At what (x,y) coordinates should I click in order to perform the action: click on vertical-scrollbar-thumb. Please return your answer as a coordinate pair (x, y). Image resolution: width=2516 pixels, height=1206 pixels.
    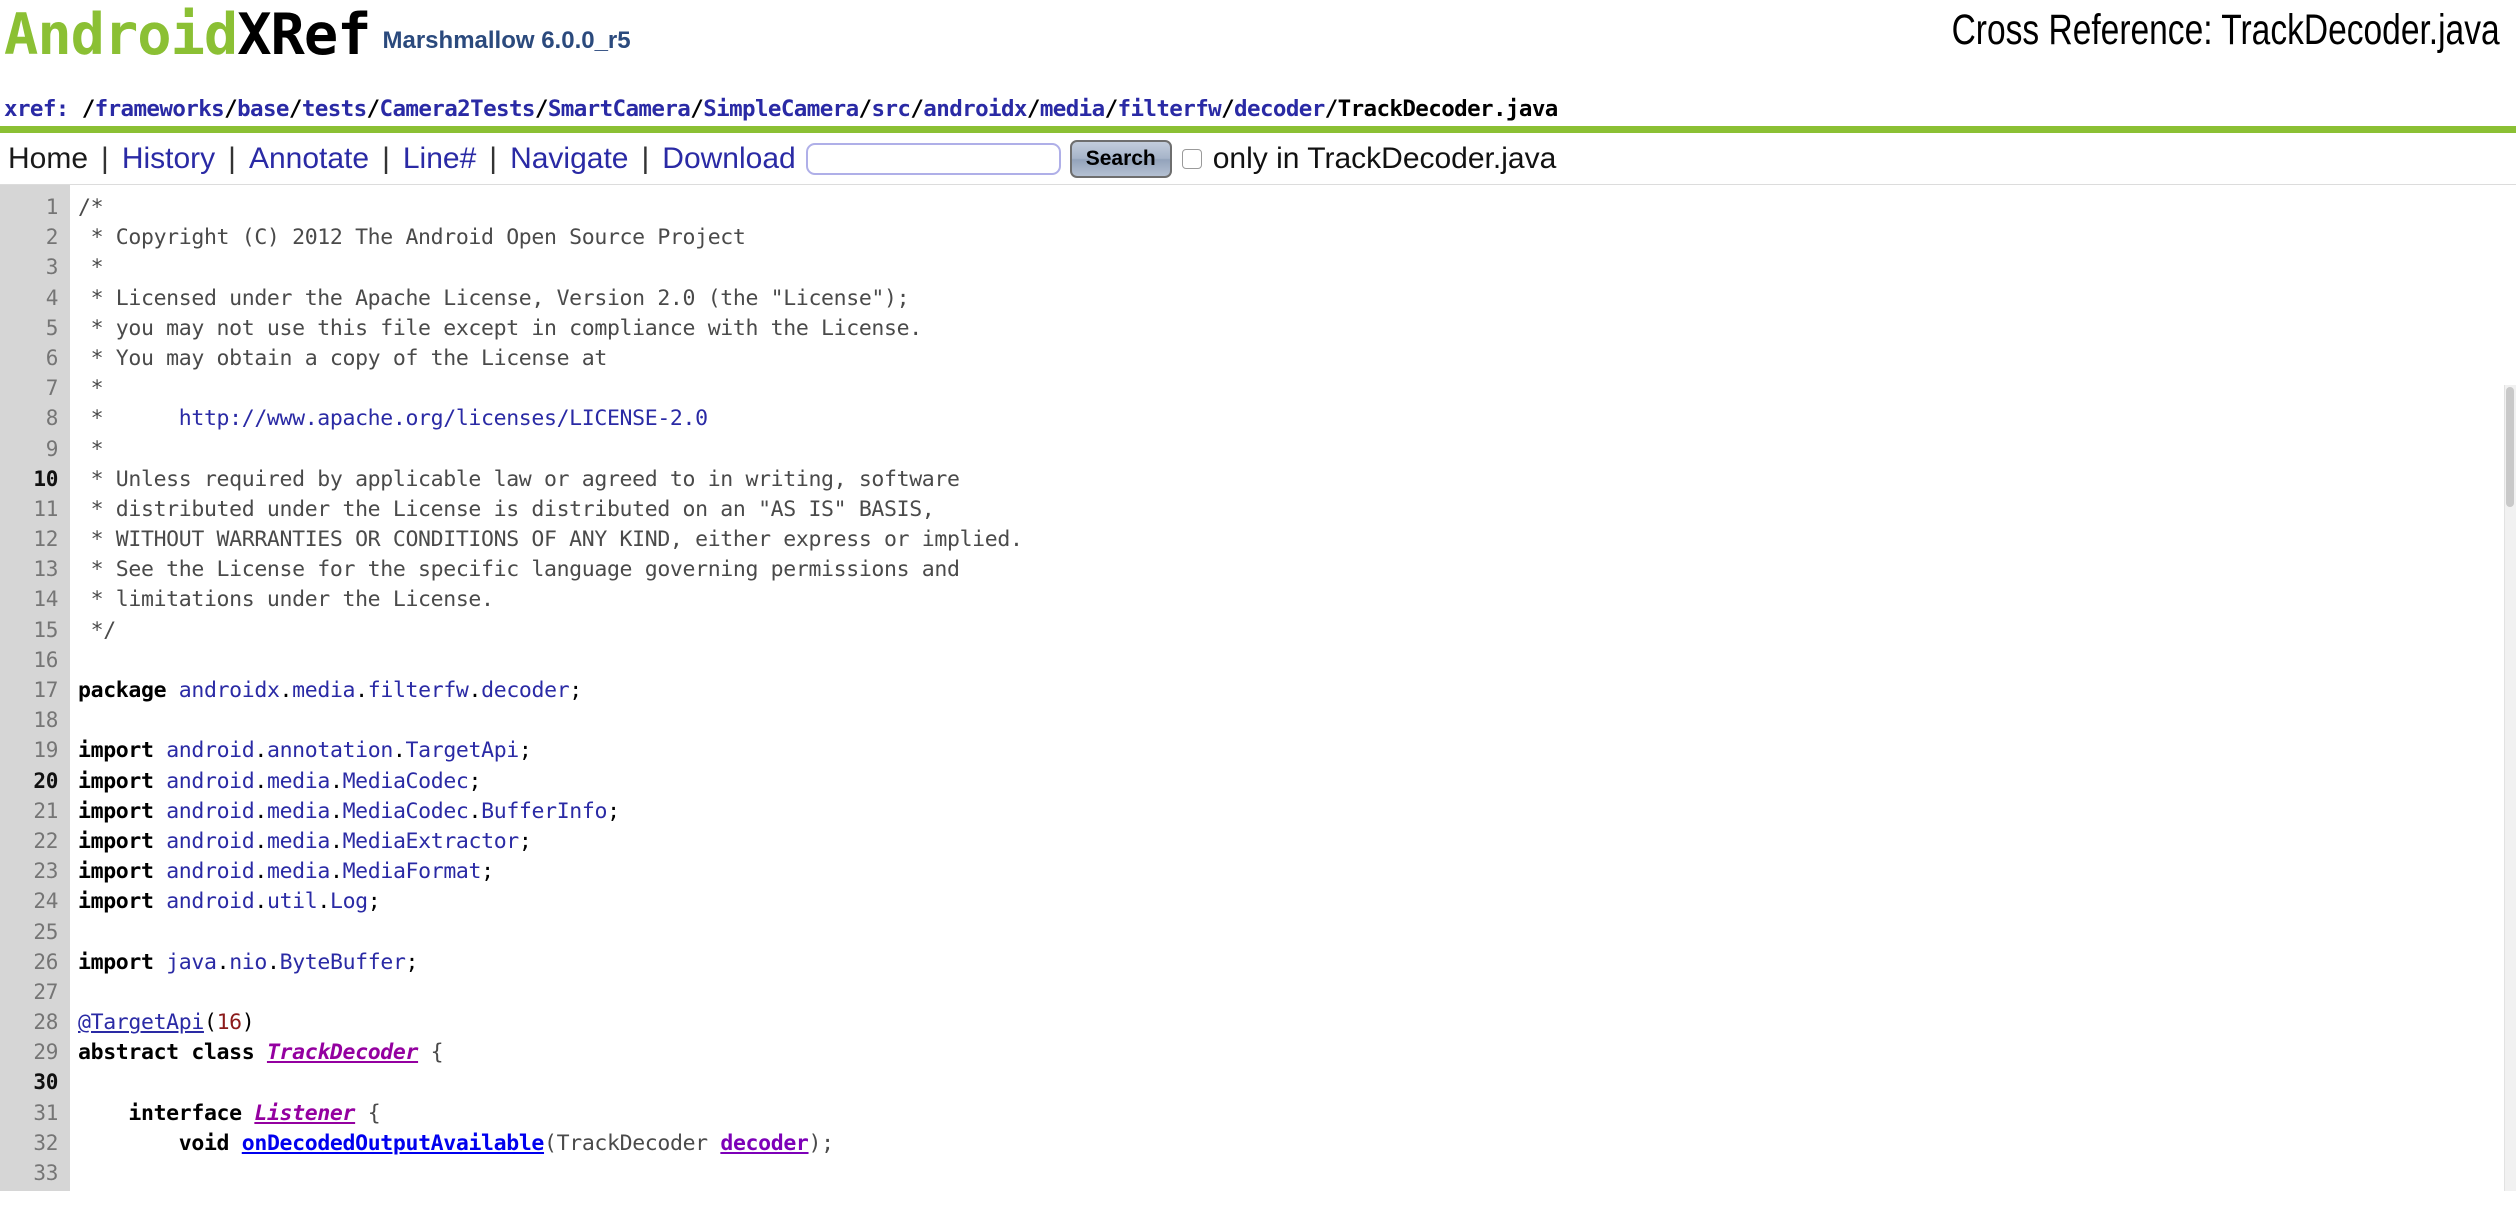
    Looking at the image, I should click on (2510, 447).